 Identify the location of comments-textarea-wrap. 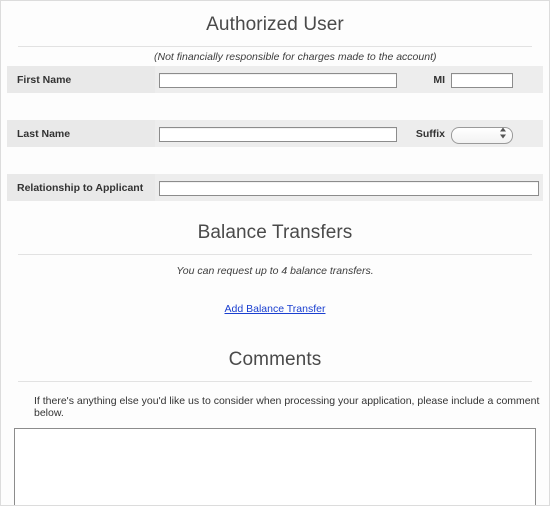
(275, 466).